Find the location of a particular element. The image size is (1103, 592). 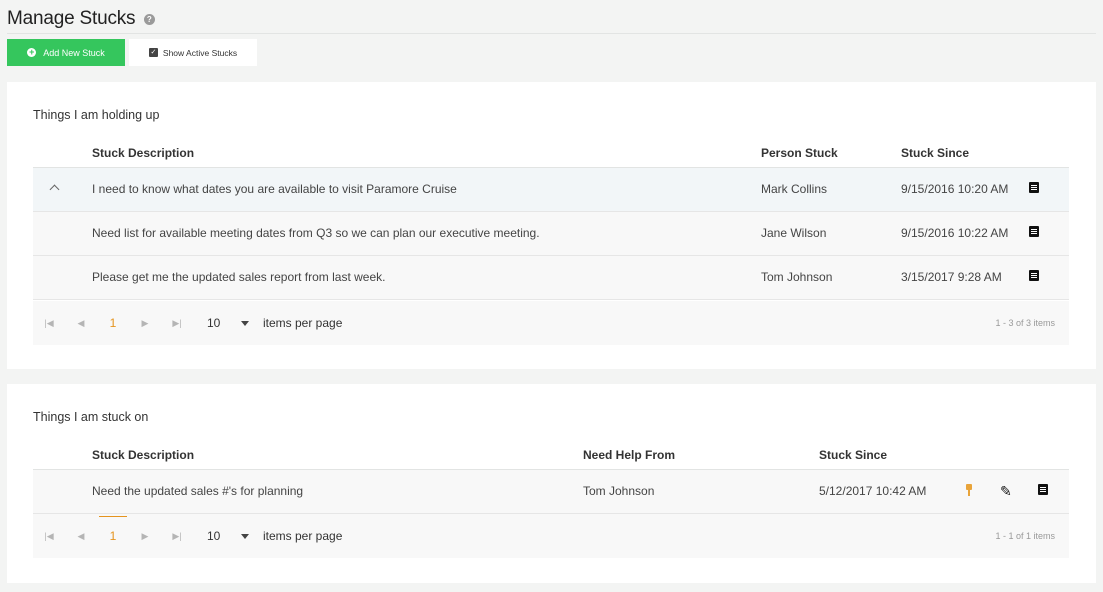

column-header-person-stuck: Person Stuck is located at coordinates (831, 153).